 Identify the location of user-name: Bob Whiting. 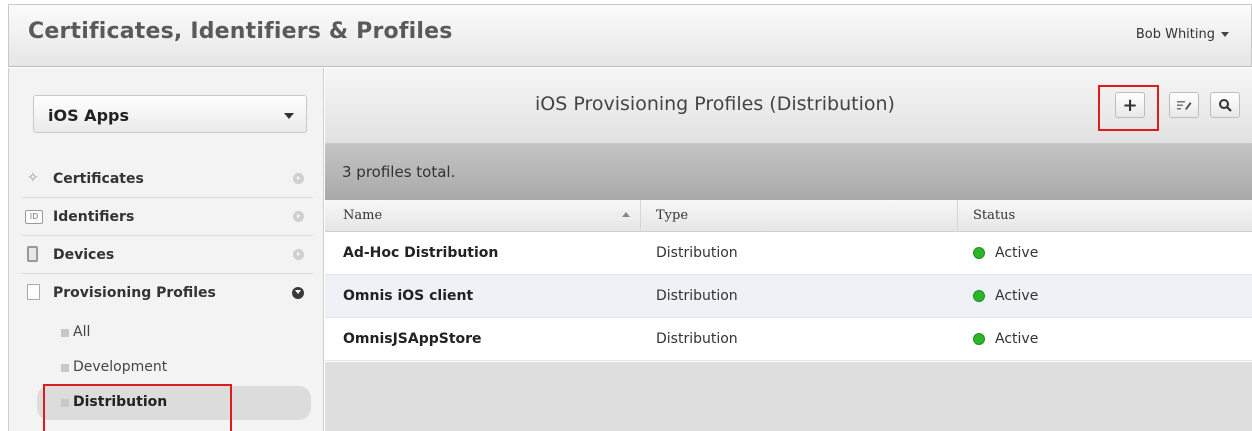
(1175, 34).